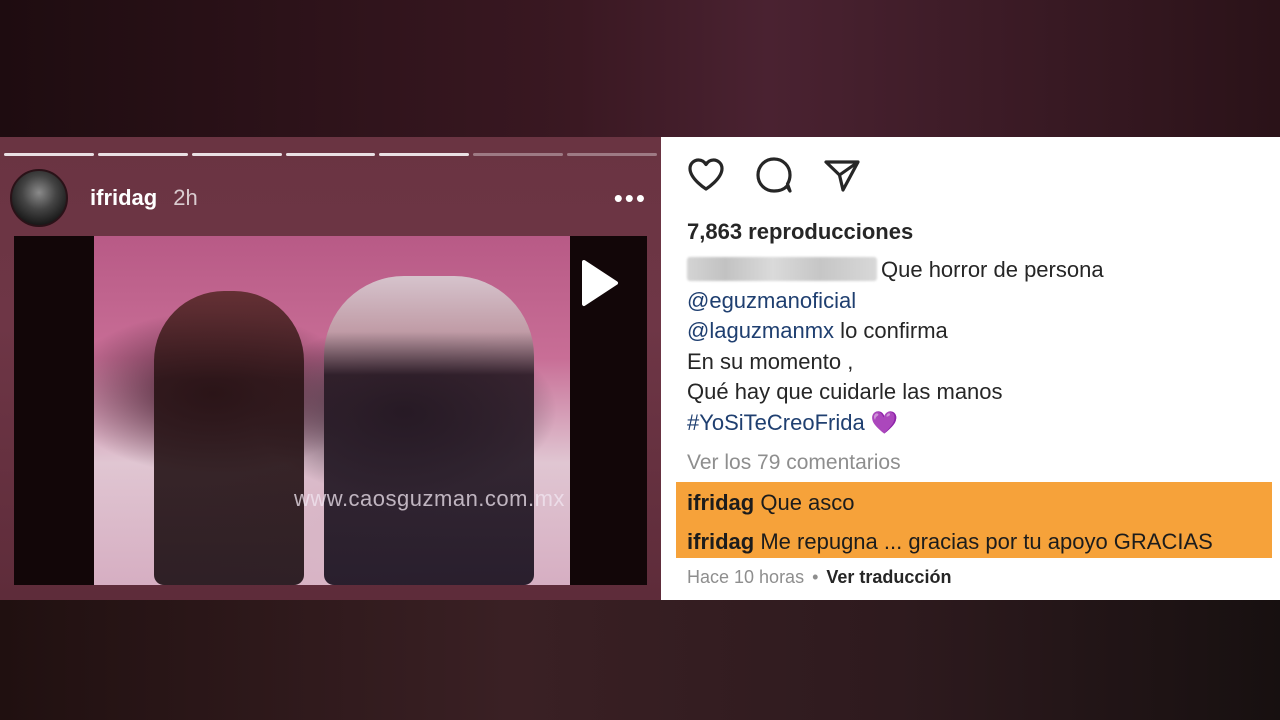 The width and height of the screenshot is (1280, 720). I want to click on story-time: 2h, so click(185, 197).